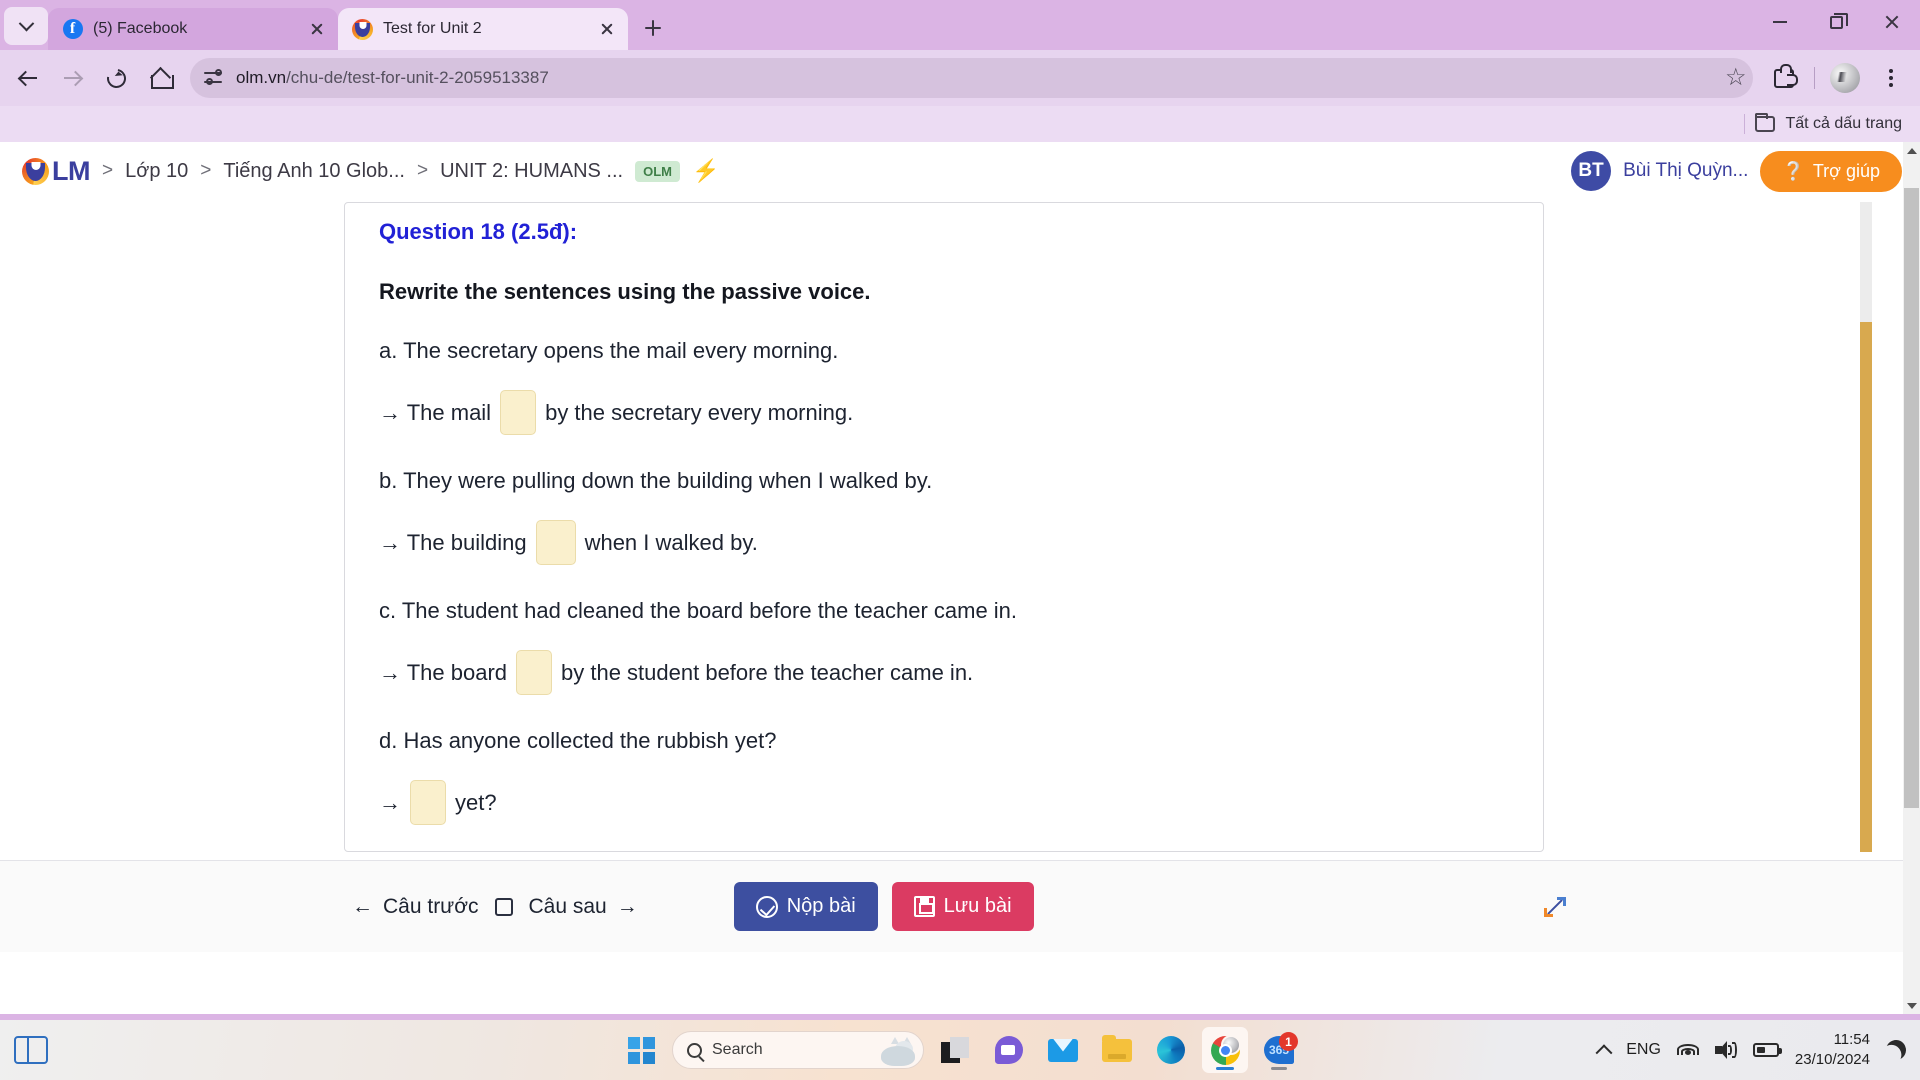 This screenshot has height=1080, width=1920. Describe the element at coordinates (977, 906) in the screenshot. I see `save-button-label: Lưu bài` at that location.